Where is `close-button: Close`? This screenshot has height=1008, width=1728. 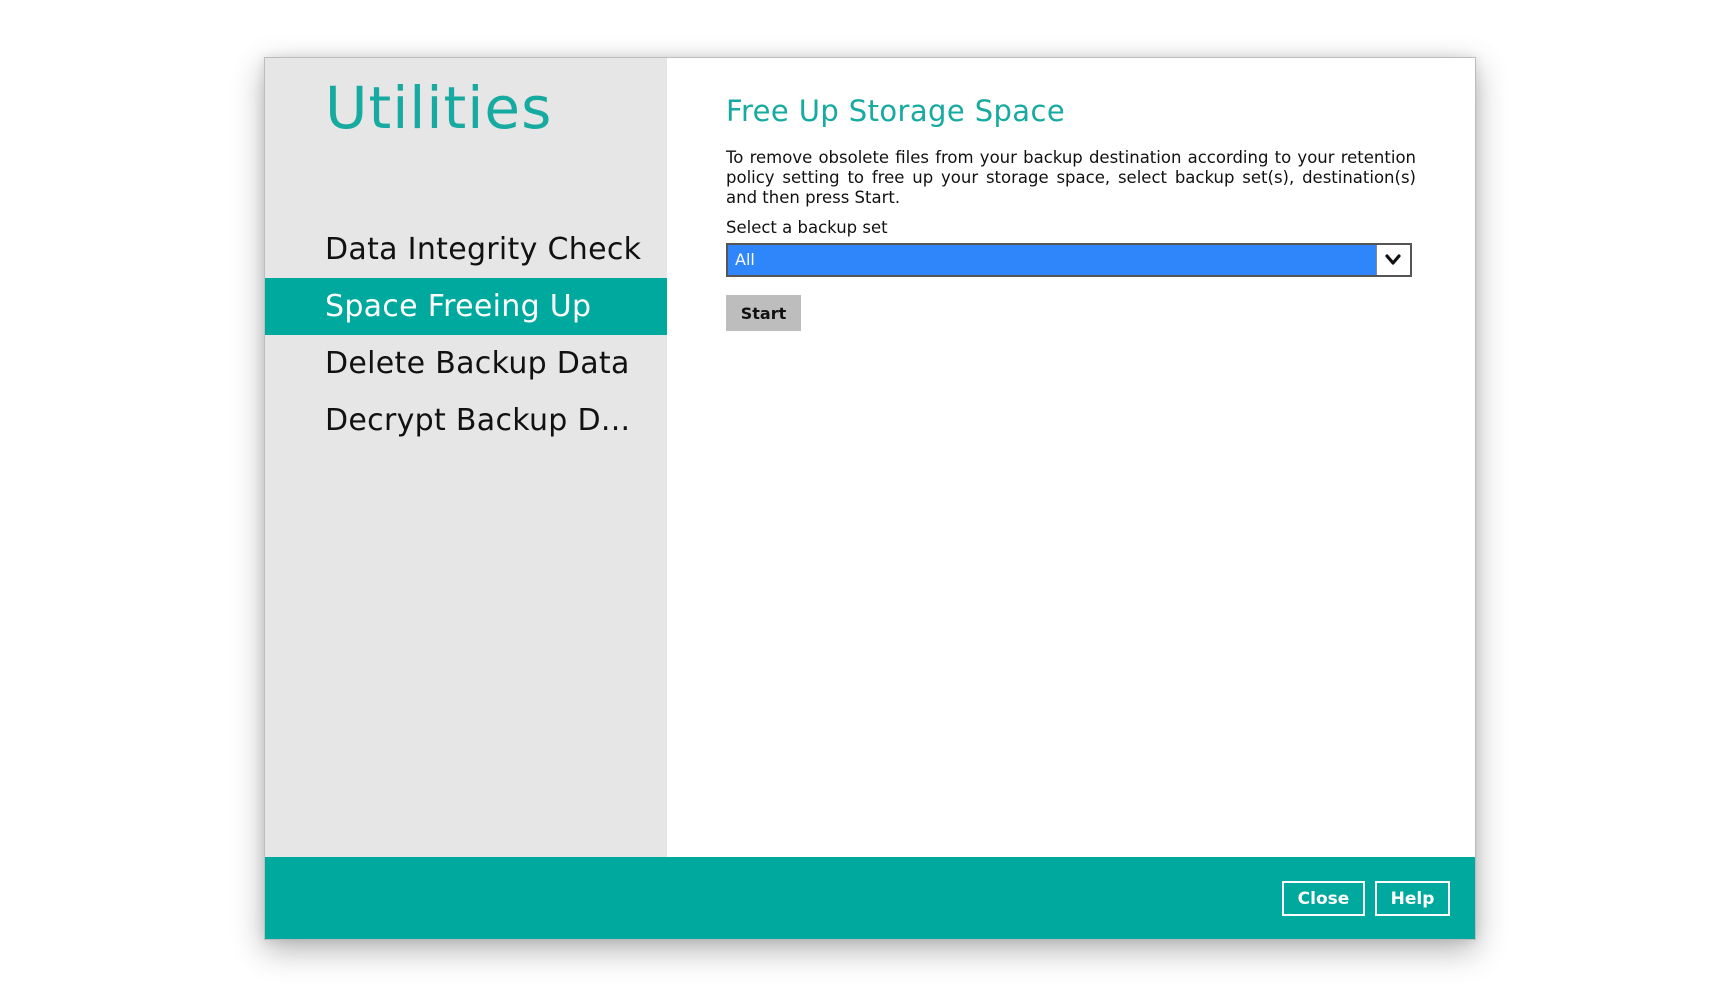 close-button: Close is located at coordinates (1323, 898).